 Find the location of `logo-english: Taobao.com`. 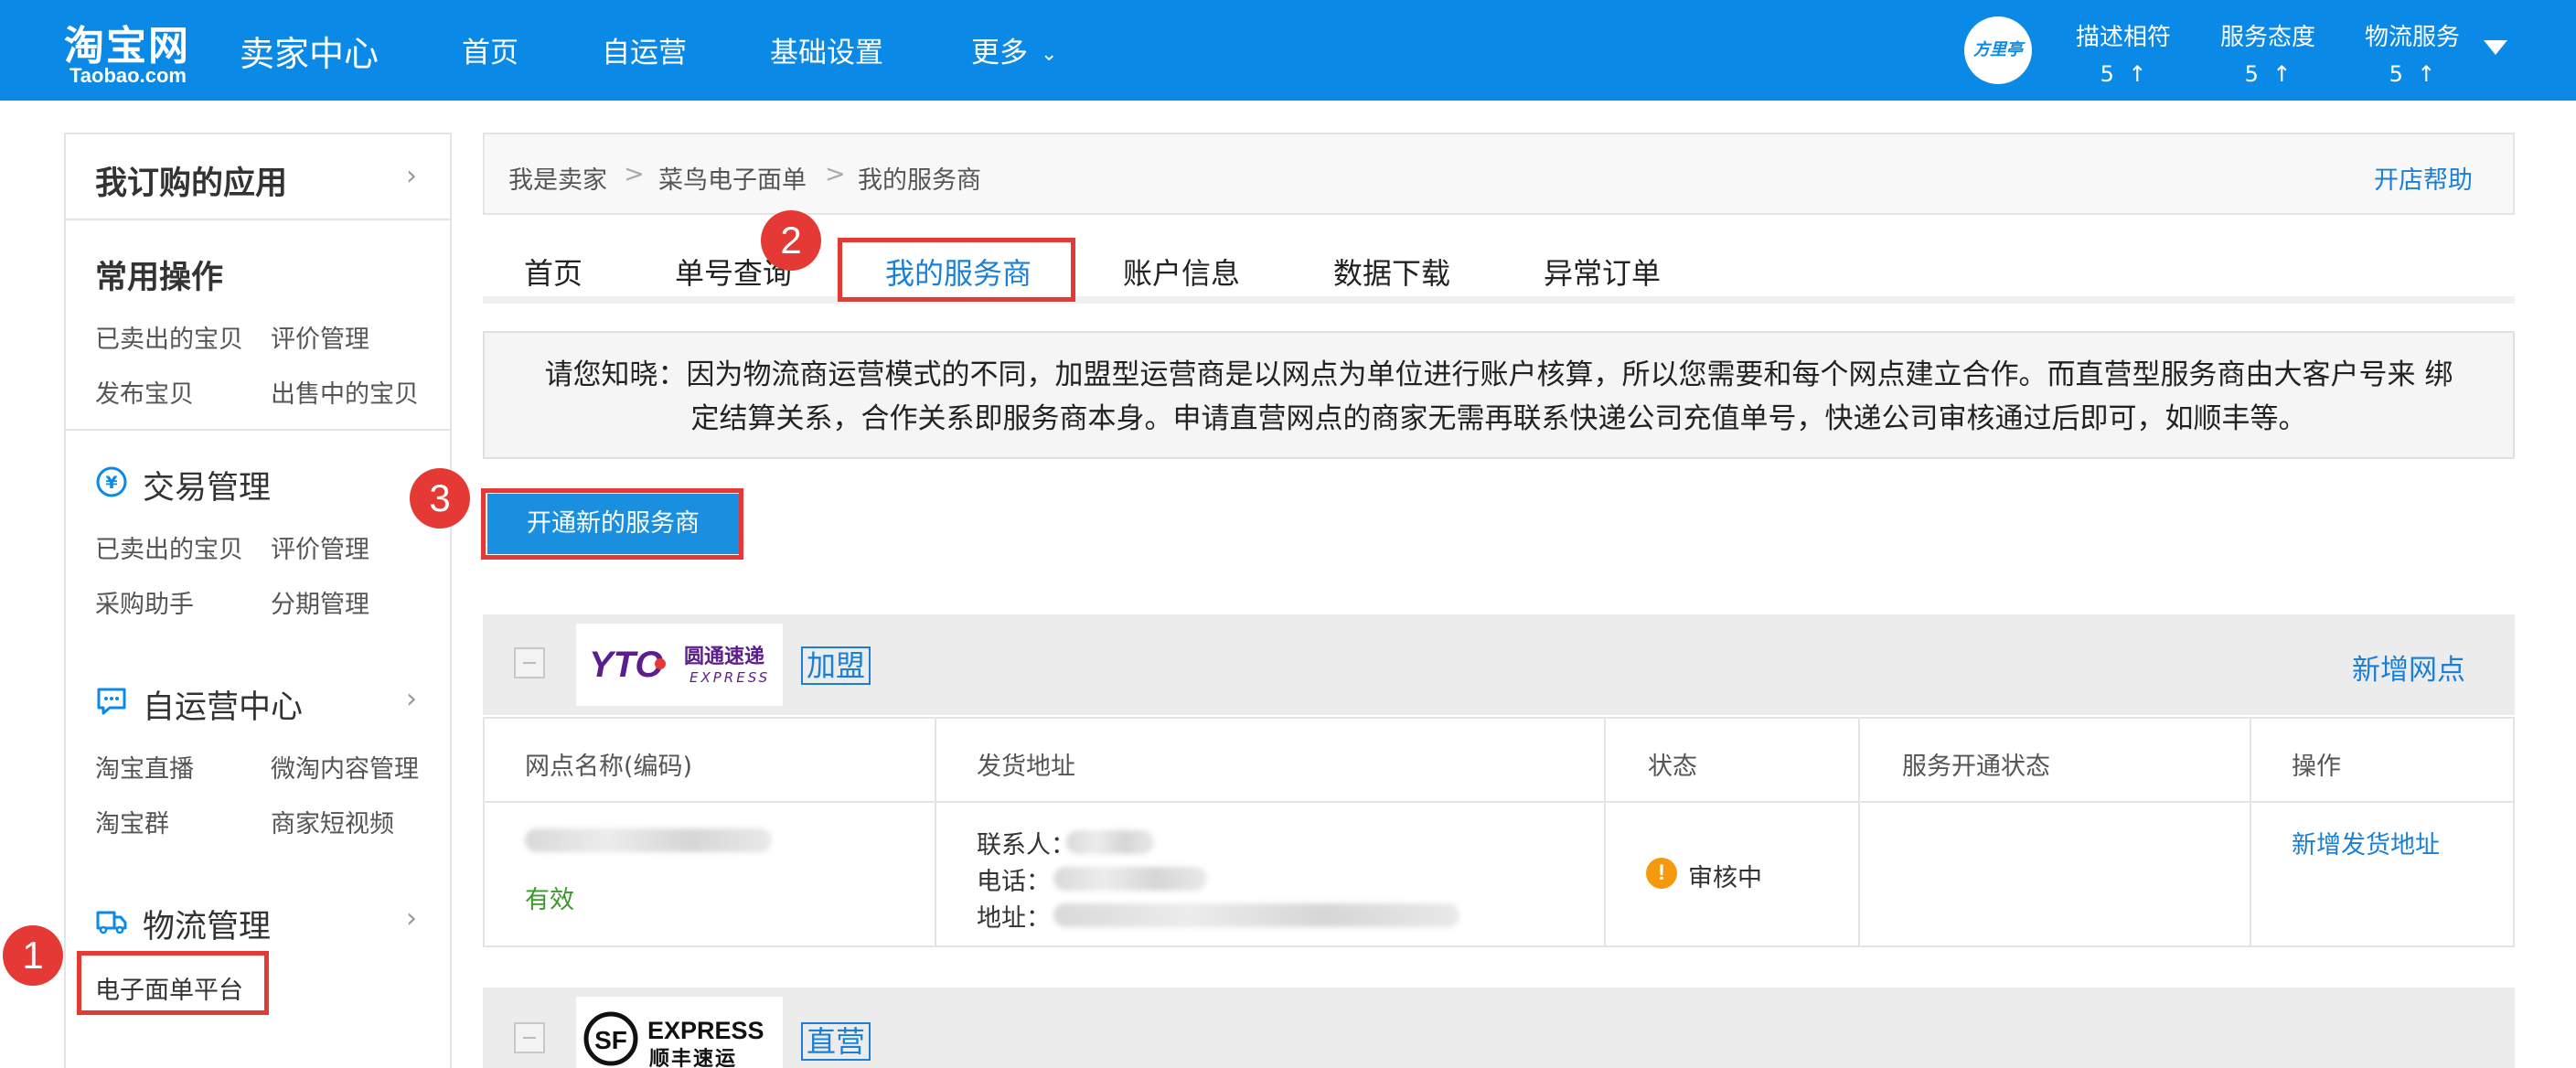

logo-english: Taobao.com is located at coordinates (128, 75).